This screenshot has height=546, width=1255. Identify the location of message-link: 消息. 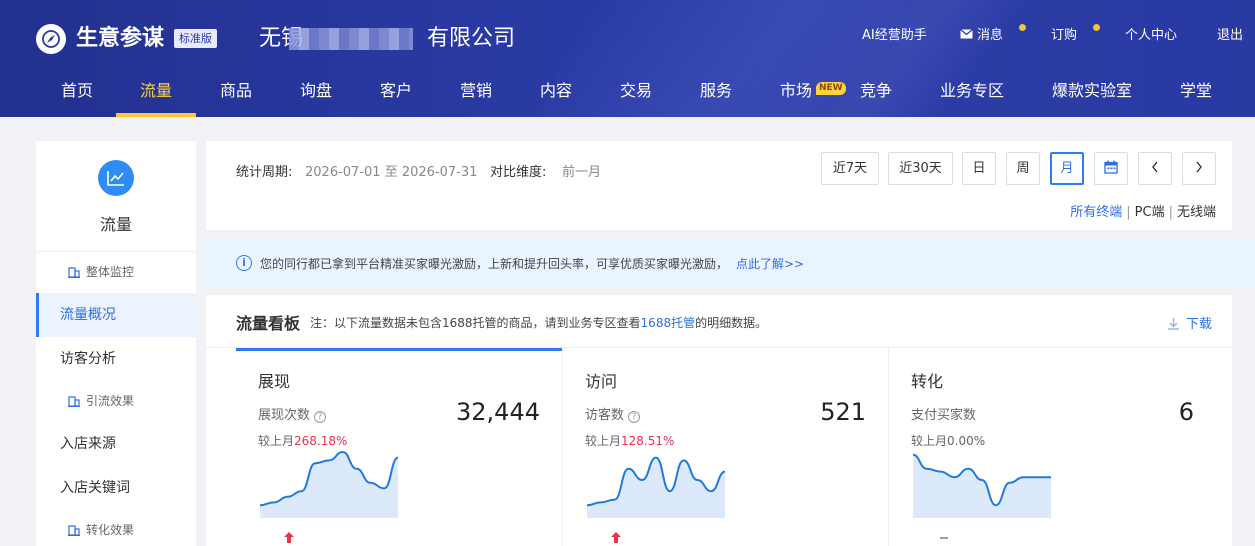
(981, 36).